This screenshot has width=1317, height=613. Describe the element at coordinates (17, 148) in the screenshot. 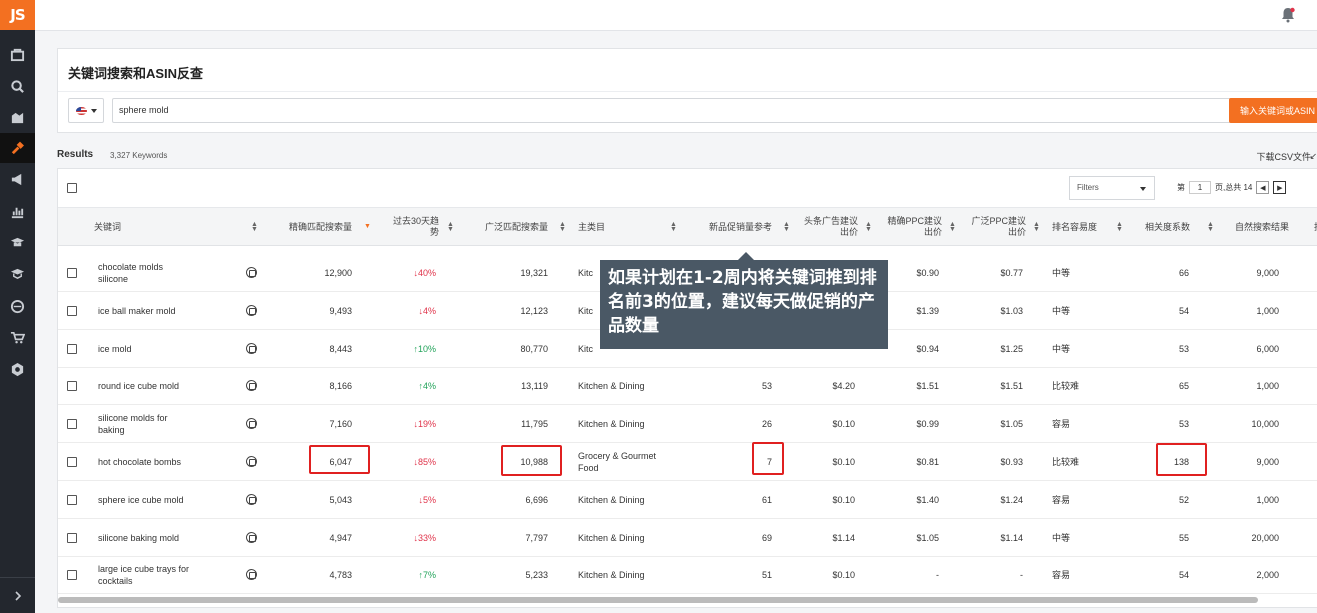

I see `keyword-icon` at that location.